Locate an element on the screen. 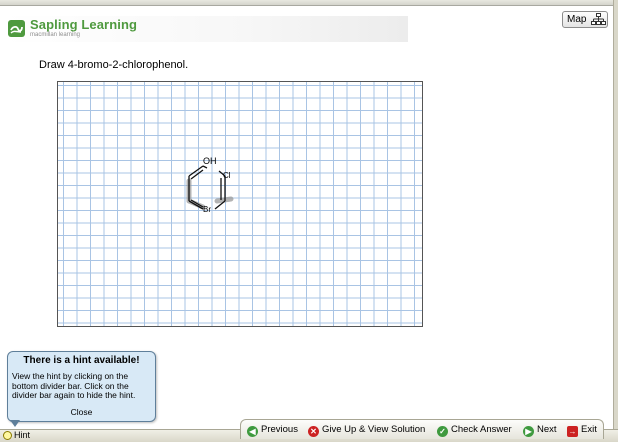 This screenshot has width=618, height=442. check-answer-label: Check Answer is located at coordinates (481, 429).